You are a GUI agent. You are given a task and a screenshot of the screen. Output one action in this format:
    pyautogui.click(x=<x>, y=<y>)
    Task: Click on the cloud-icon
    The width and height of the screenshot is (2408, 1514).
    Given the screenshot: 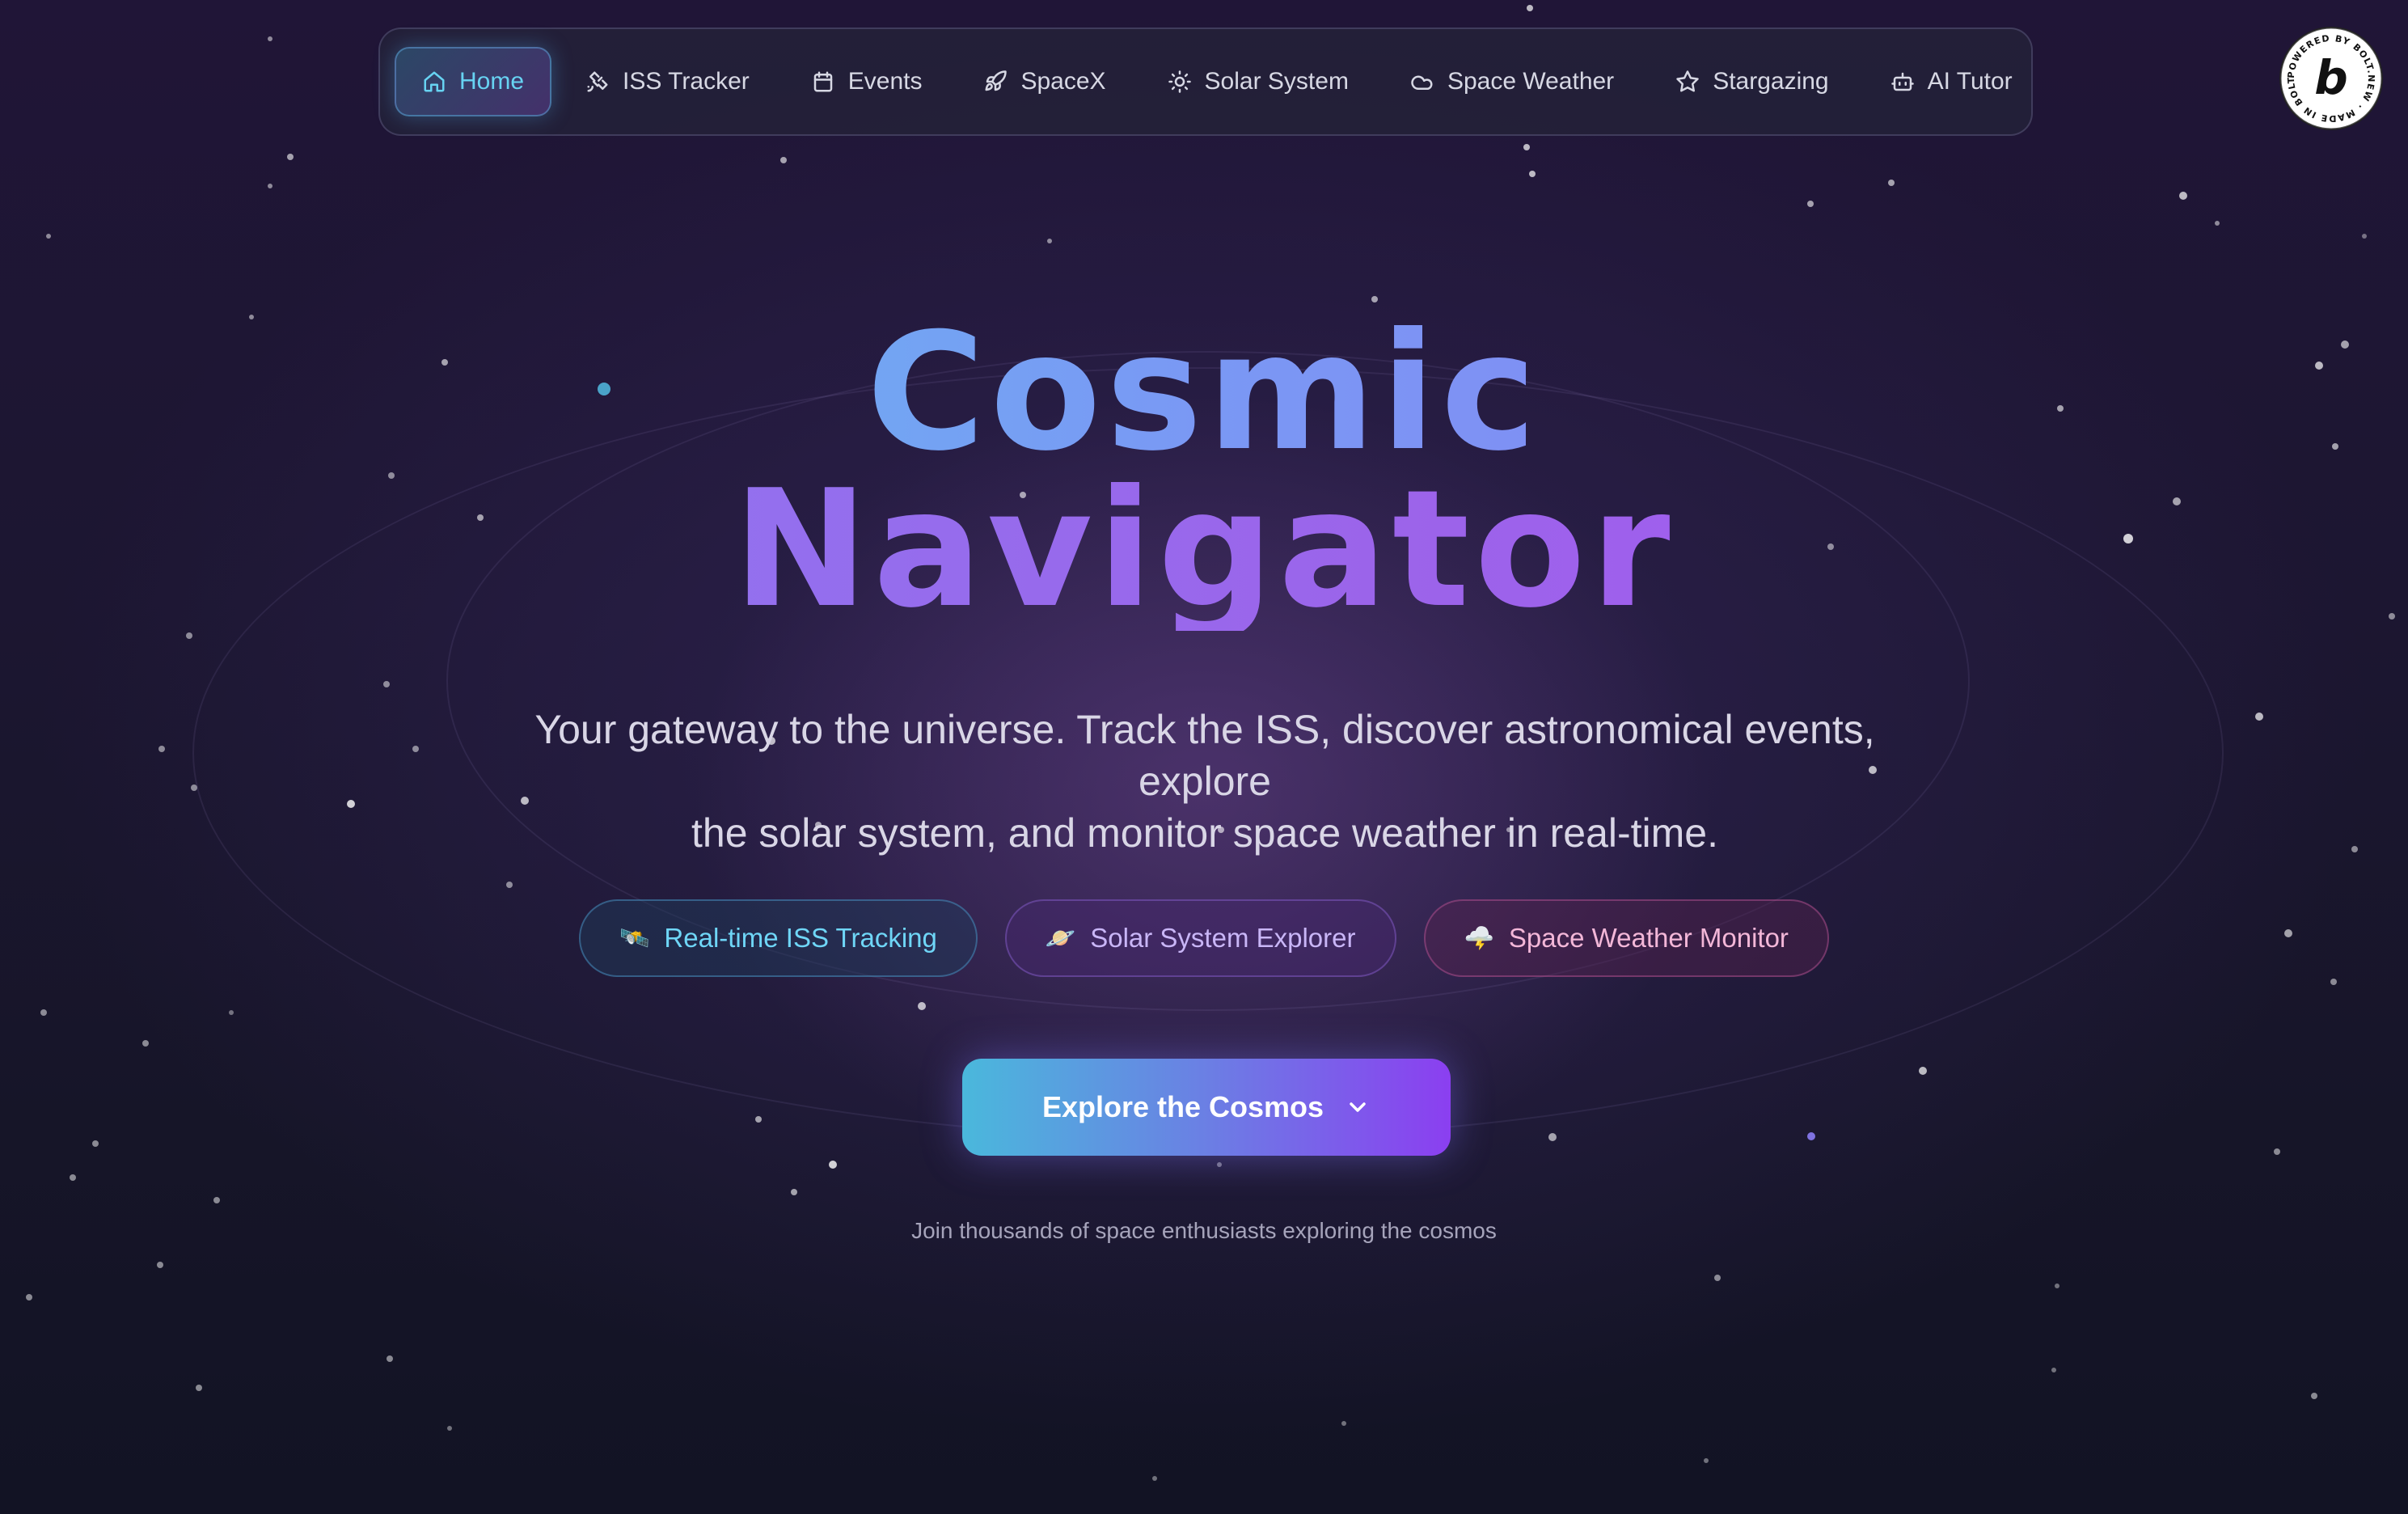 What is the action you would take?
    pyautogui.click(x=1422, y=82)
    